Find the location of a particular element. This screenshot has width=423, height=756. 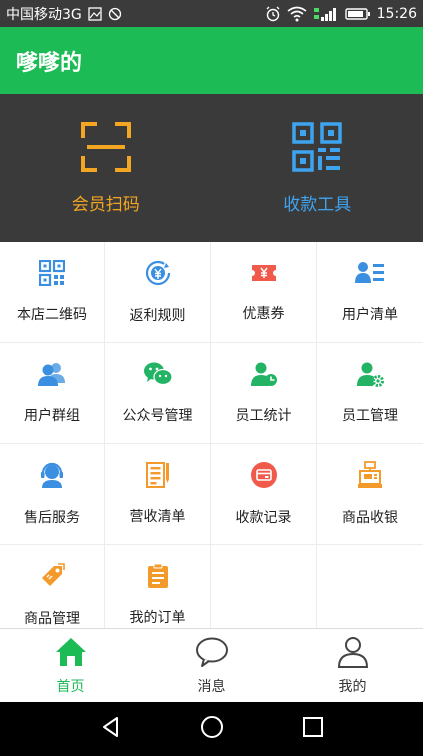

payment-tools-button: 收款工具 is located at coordinates (317, 168).